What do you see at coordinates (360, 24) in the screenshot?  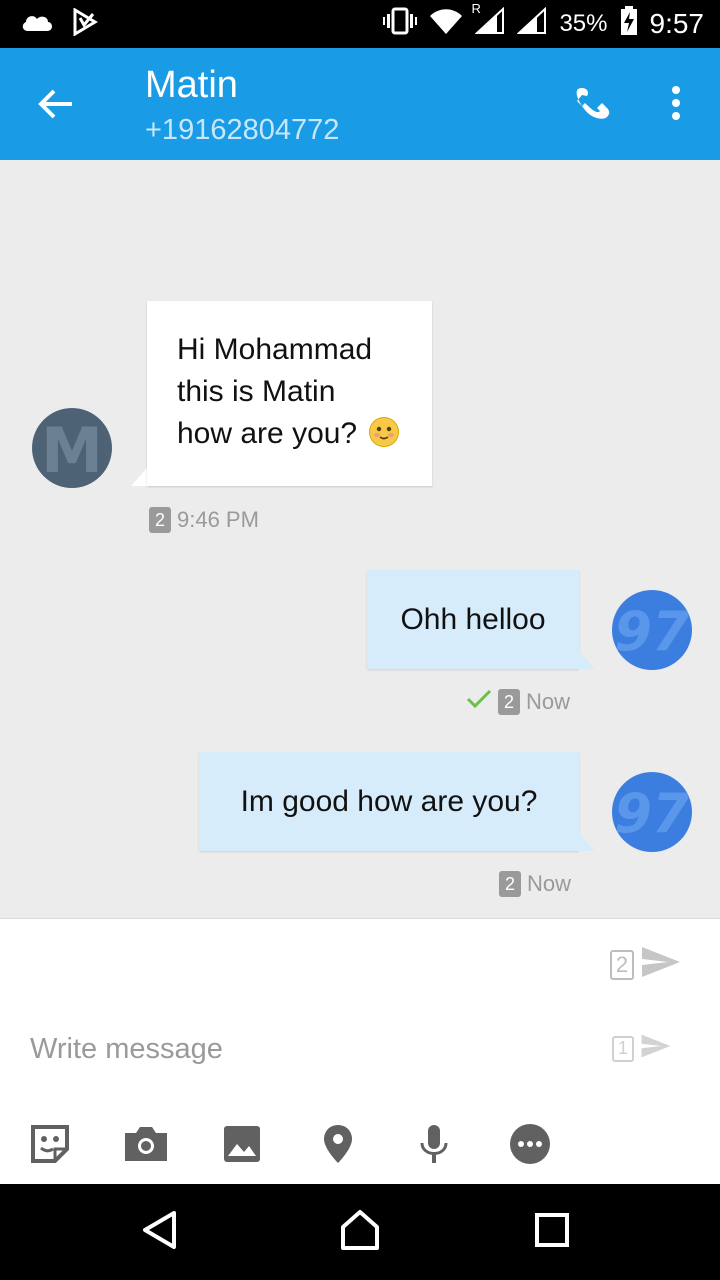 I see `status-bar: R 35% 9:57` at bounding box center [360, 24].